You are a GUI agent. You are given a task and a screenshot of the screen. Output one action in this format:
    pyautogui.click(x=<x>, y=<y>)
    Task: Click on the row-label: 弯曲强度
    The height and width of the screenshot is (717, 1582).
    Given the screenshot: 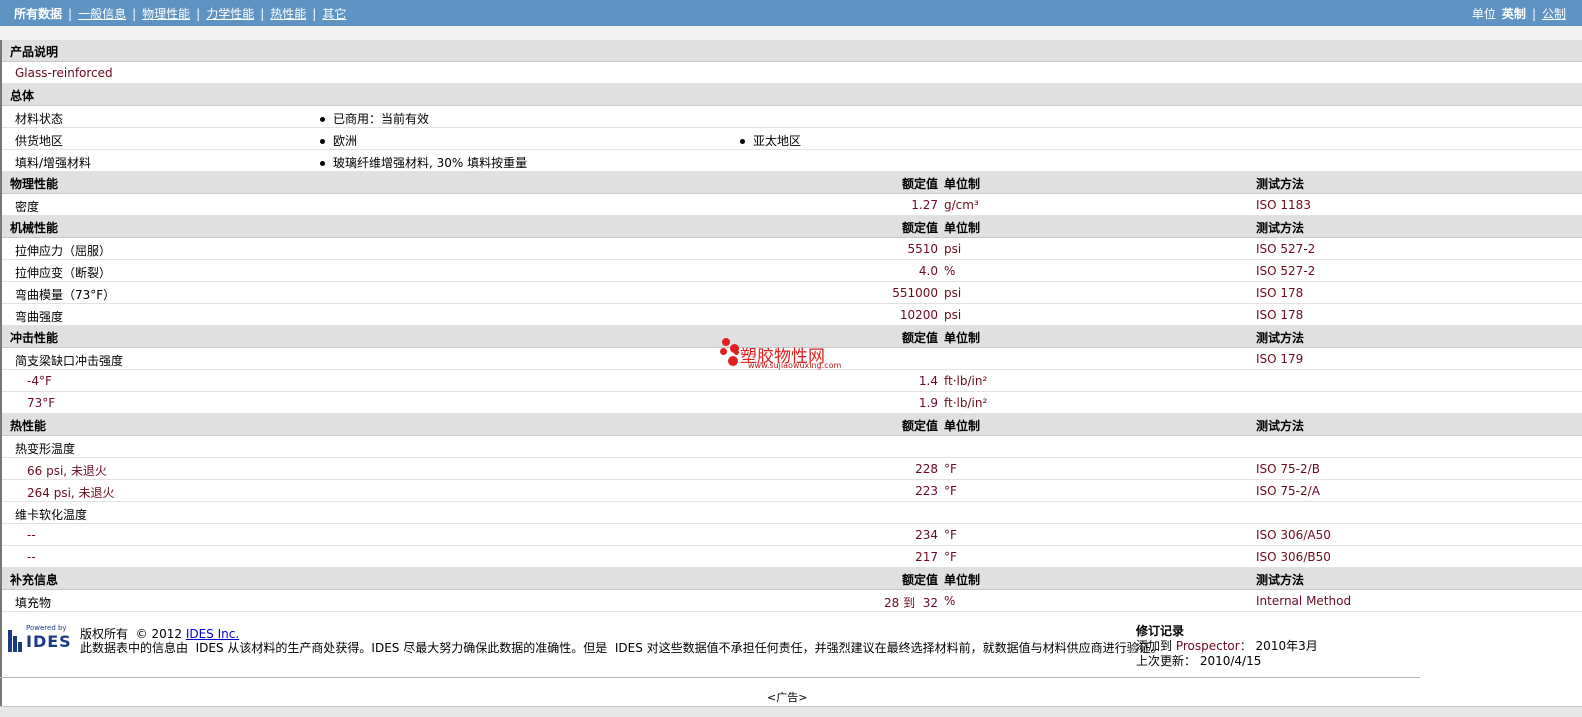 What is the action you would take?
    pyautogui.click(x=39, y=317)
    